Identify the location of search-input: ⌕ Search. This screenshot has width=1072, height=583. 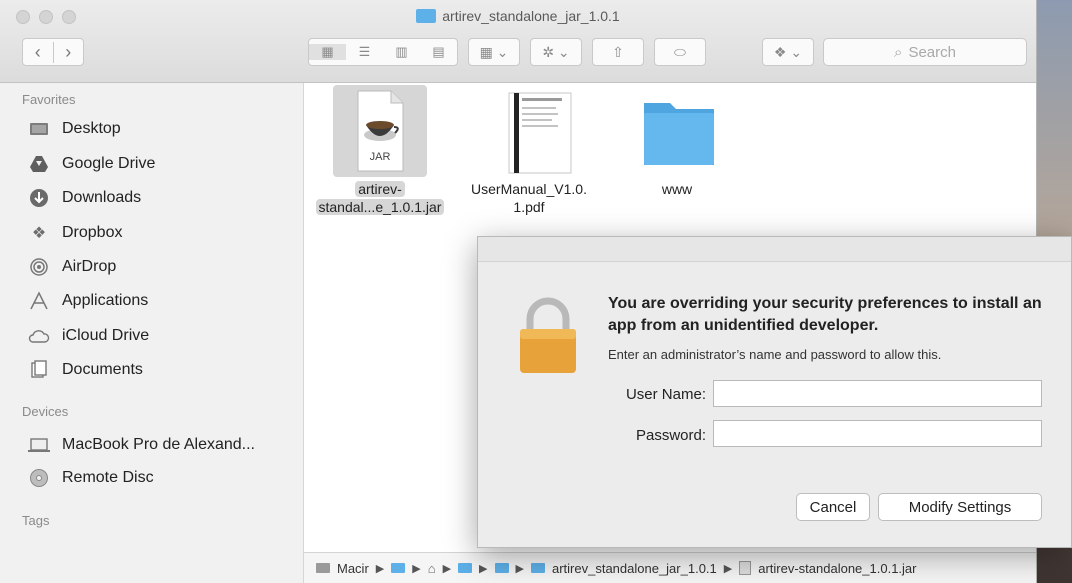
(925, 52).